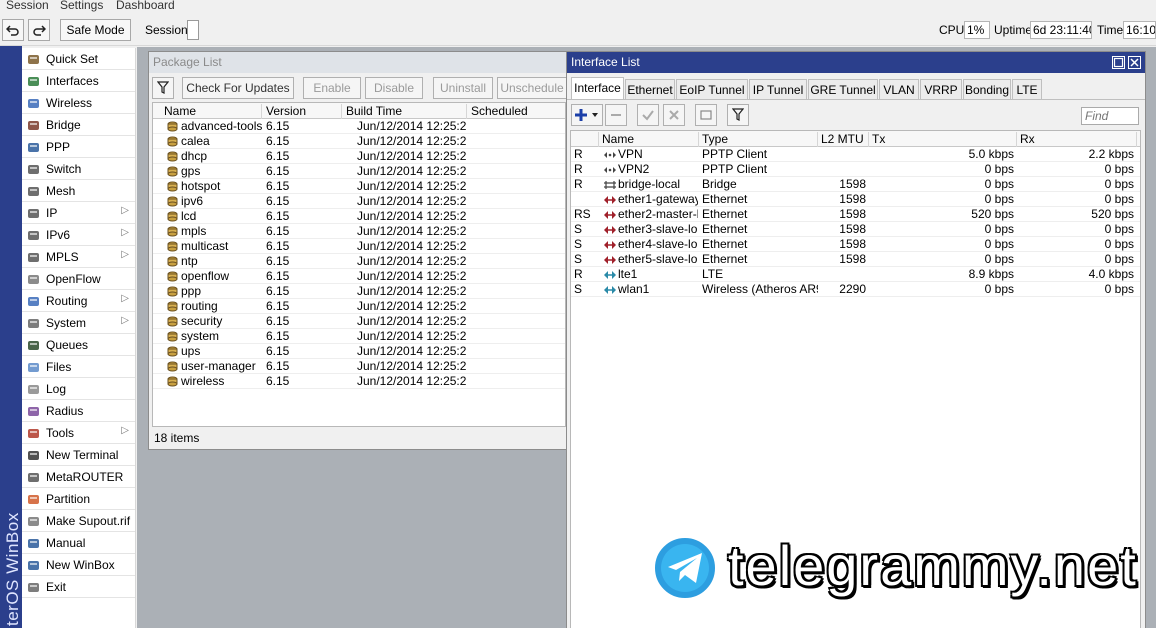 This screenshot has height=628, width=1156. I want to click on table-row: security 6.15 Jun/12/2014 12:25:29, so click(359, 321).